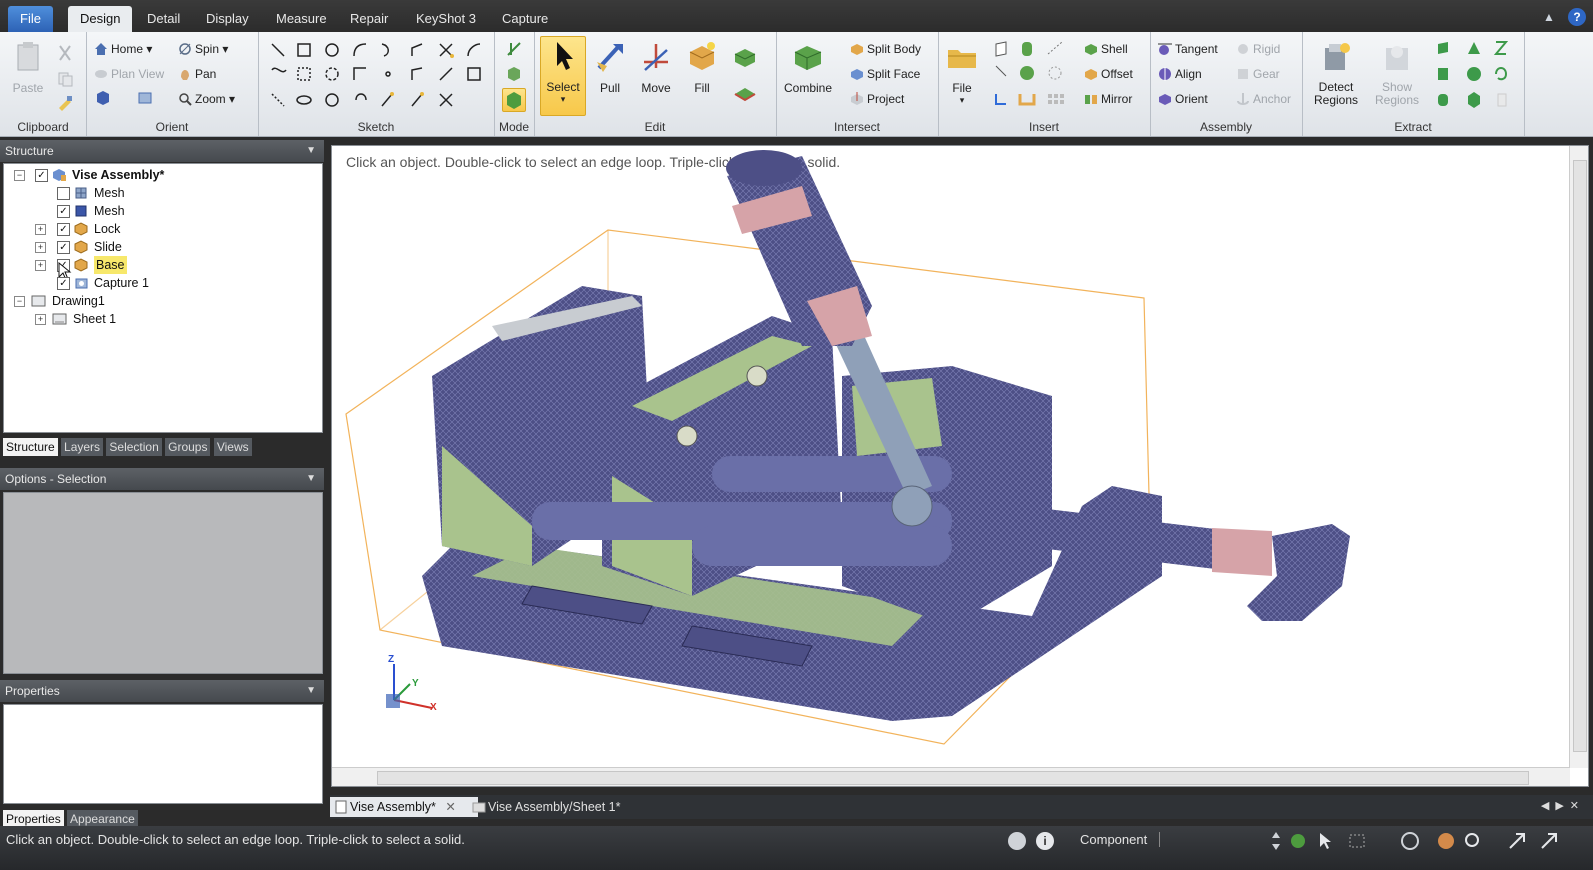  Describe the element at coordinates (110, 265) in the screenshot. I see `tree-item-base: Base` at that location.